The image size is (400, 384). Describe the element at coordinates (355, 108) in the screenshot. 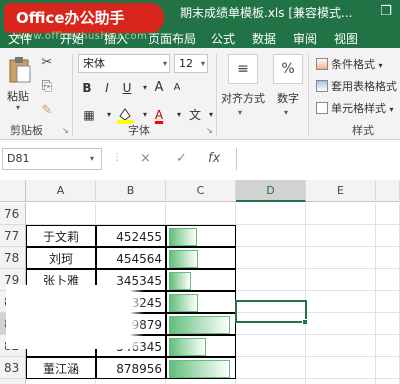

I see `cell-styles-button: 单元格样式 ▾` at that location.